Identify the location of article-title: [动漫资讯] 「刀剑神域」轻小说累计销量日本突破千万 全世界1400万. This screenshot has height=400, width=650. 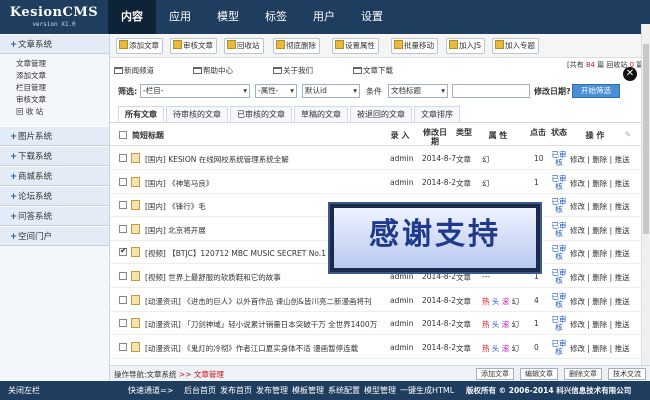
(262, 324).